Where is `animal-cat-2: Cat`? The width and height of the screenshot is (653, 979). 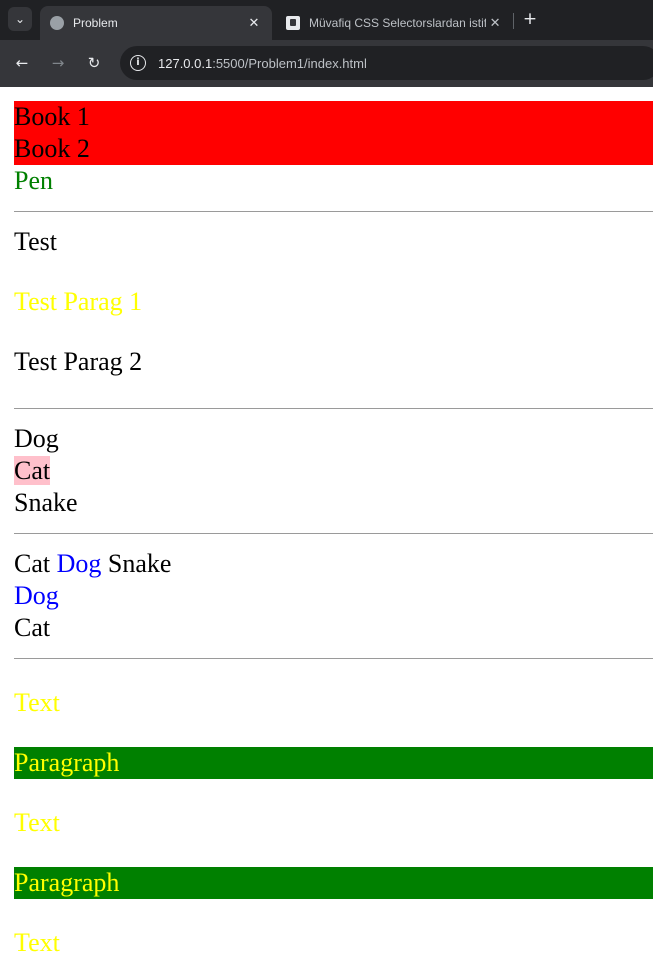 animal-cat-2: Cat is located at coordinates (32, 627).